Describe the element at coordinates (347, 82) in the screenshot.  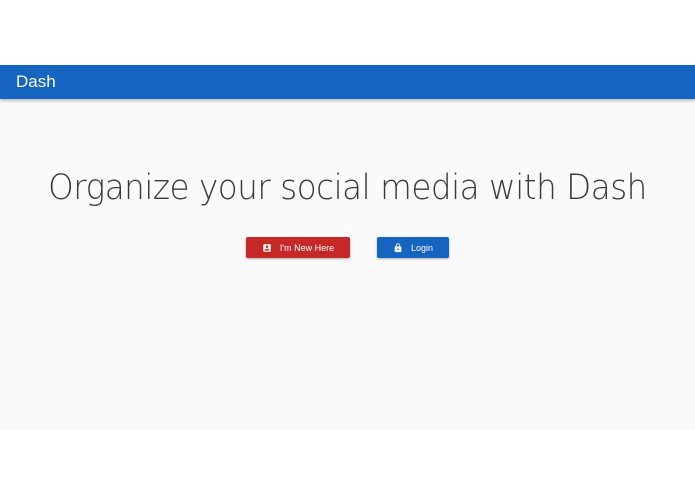
I see `app-bar: Dash` at that location.